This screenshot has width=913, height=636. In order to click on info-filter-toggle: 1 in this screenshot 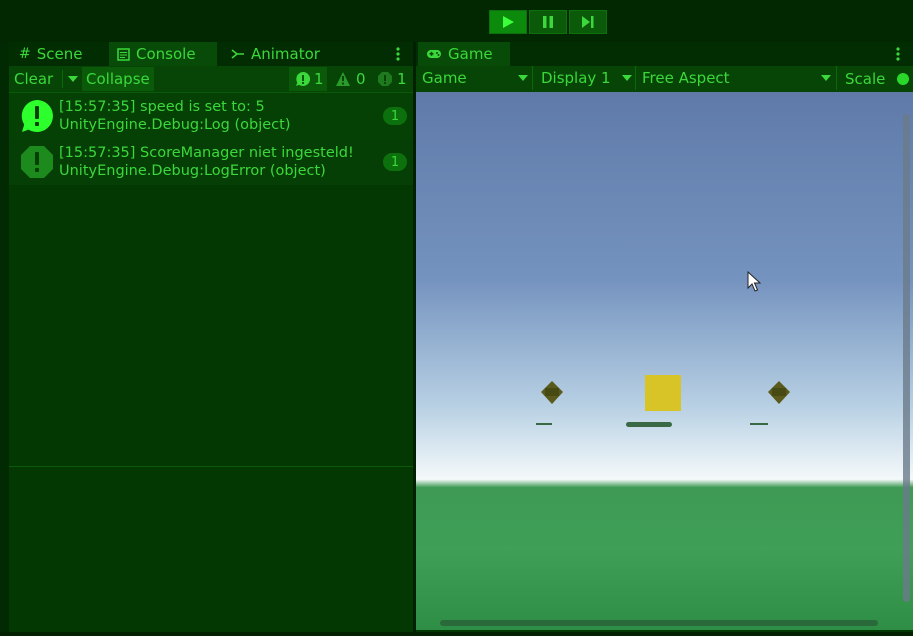, I will do `click(308, 79)`.